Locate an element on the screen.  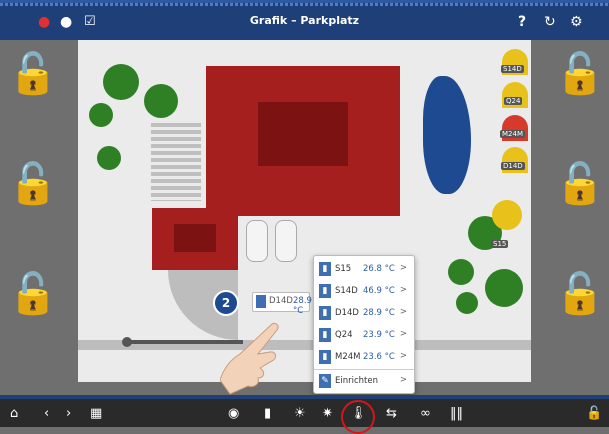
blinds-icon: ‖‖ is located at coordinates (456, 413).